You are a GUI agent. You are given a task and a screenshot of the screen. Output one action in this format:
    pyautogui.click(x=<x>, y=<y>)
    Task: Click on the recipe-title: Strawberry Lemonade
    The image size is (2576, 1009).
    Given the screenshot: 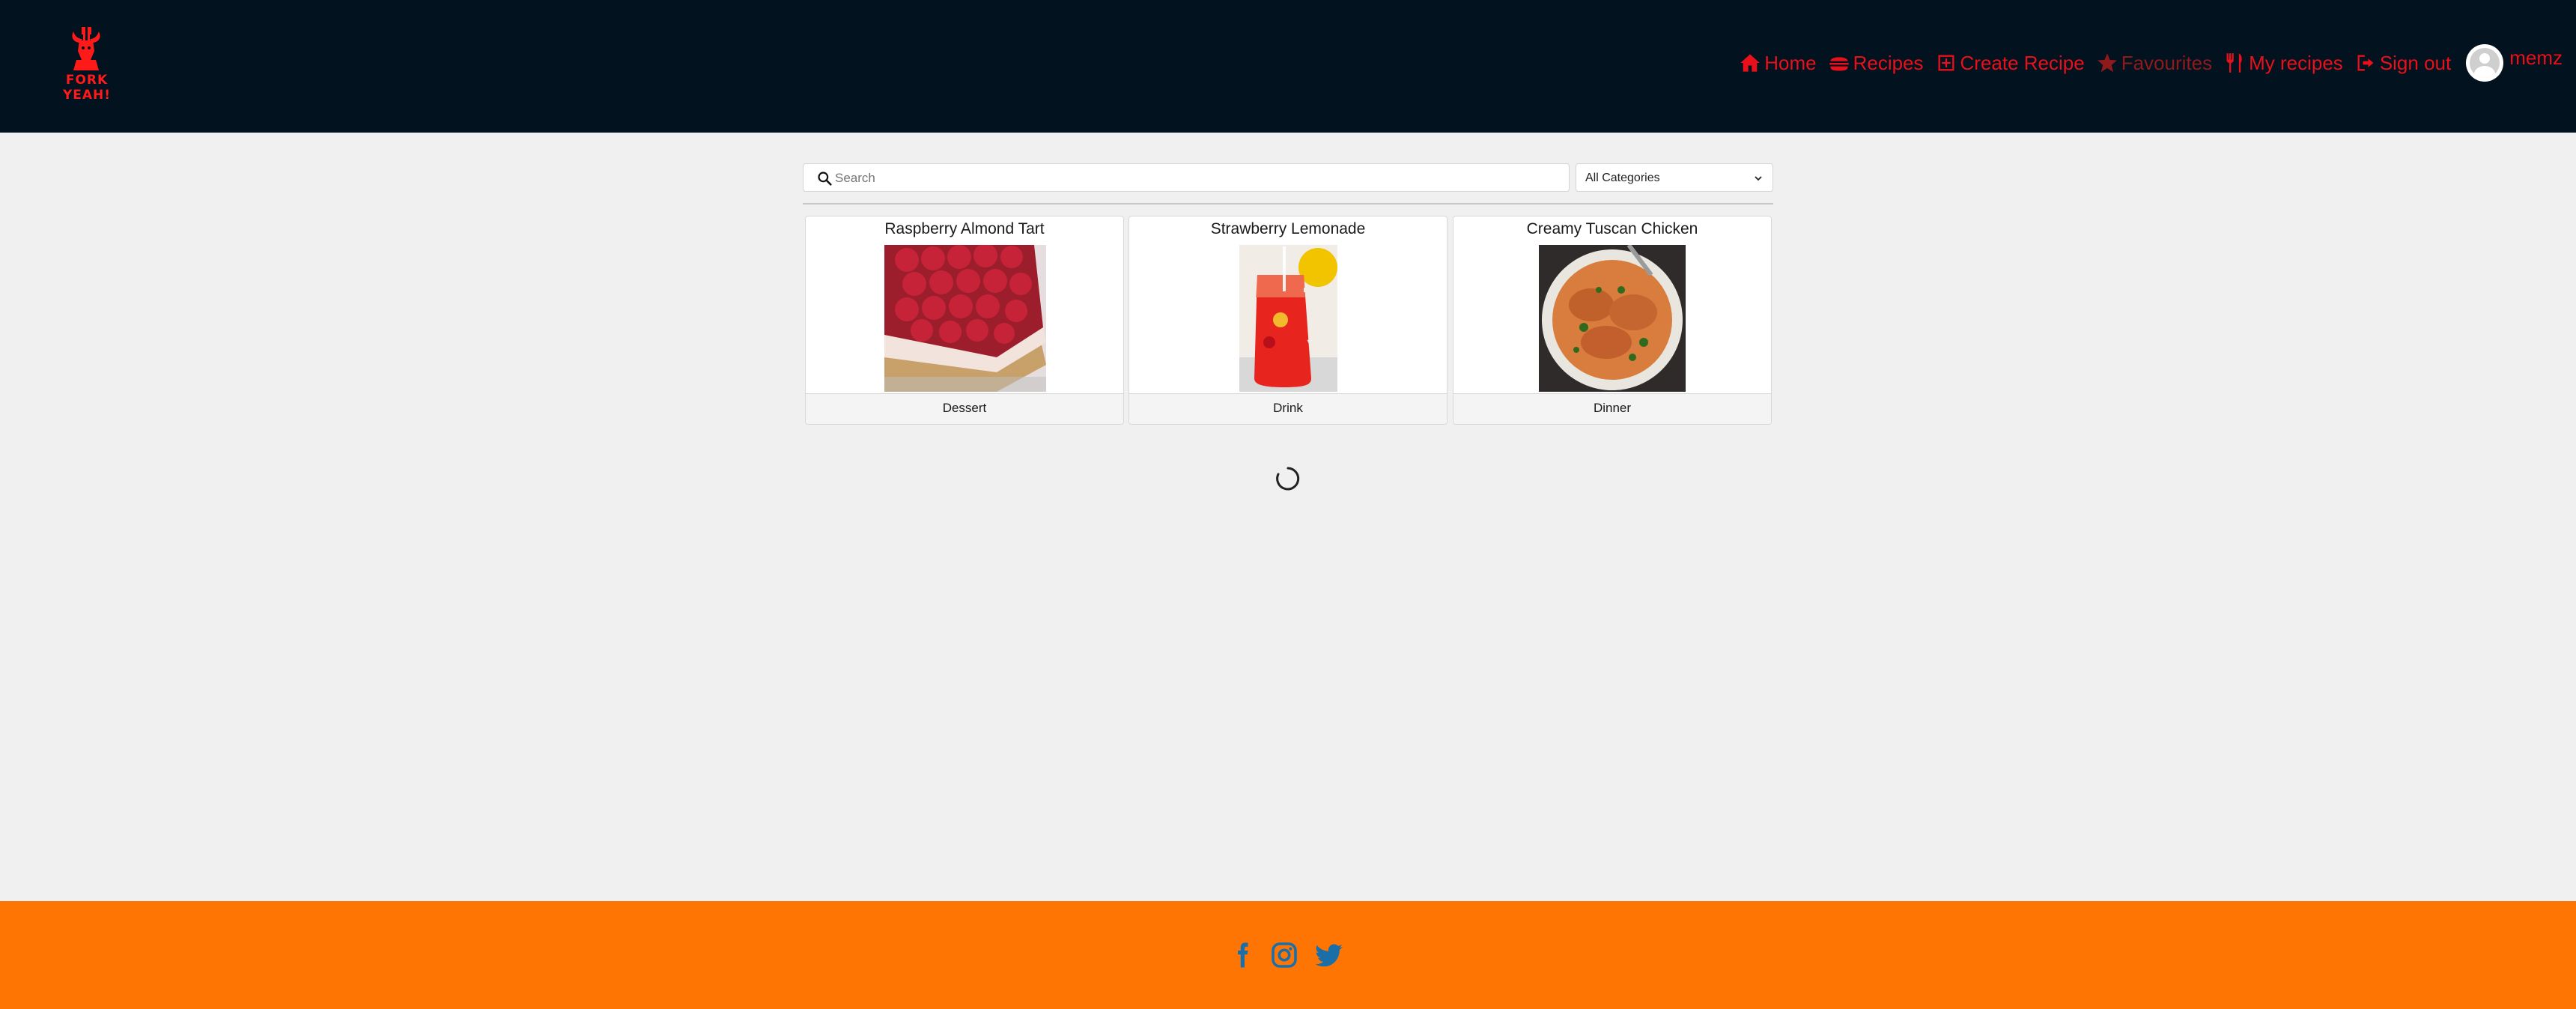 What is the action you would take?
    pyautogui.click(x=1288, y=229)
    